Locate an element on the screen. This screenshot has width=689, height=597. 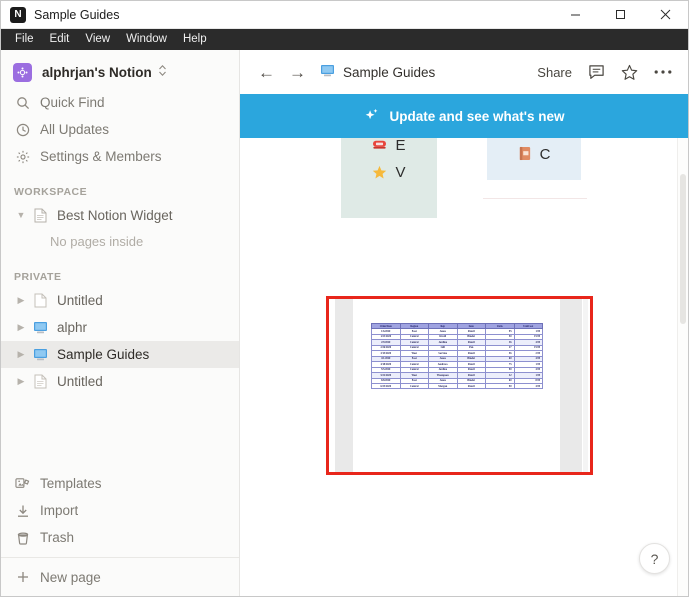
image-right-band is located at coordinates (571, 385).